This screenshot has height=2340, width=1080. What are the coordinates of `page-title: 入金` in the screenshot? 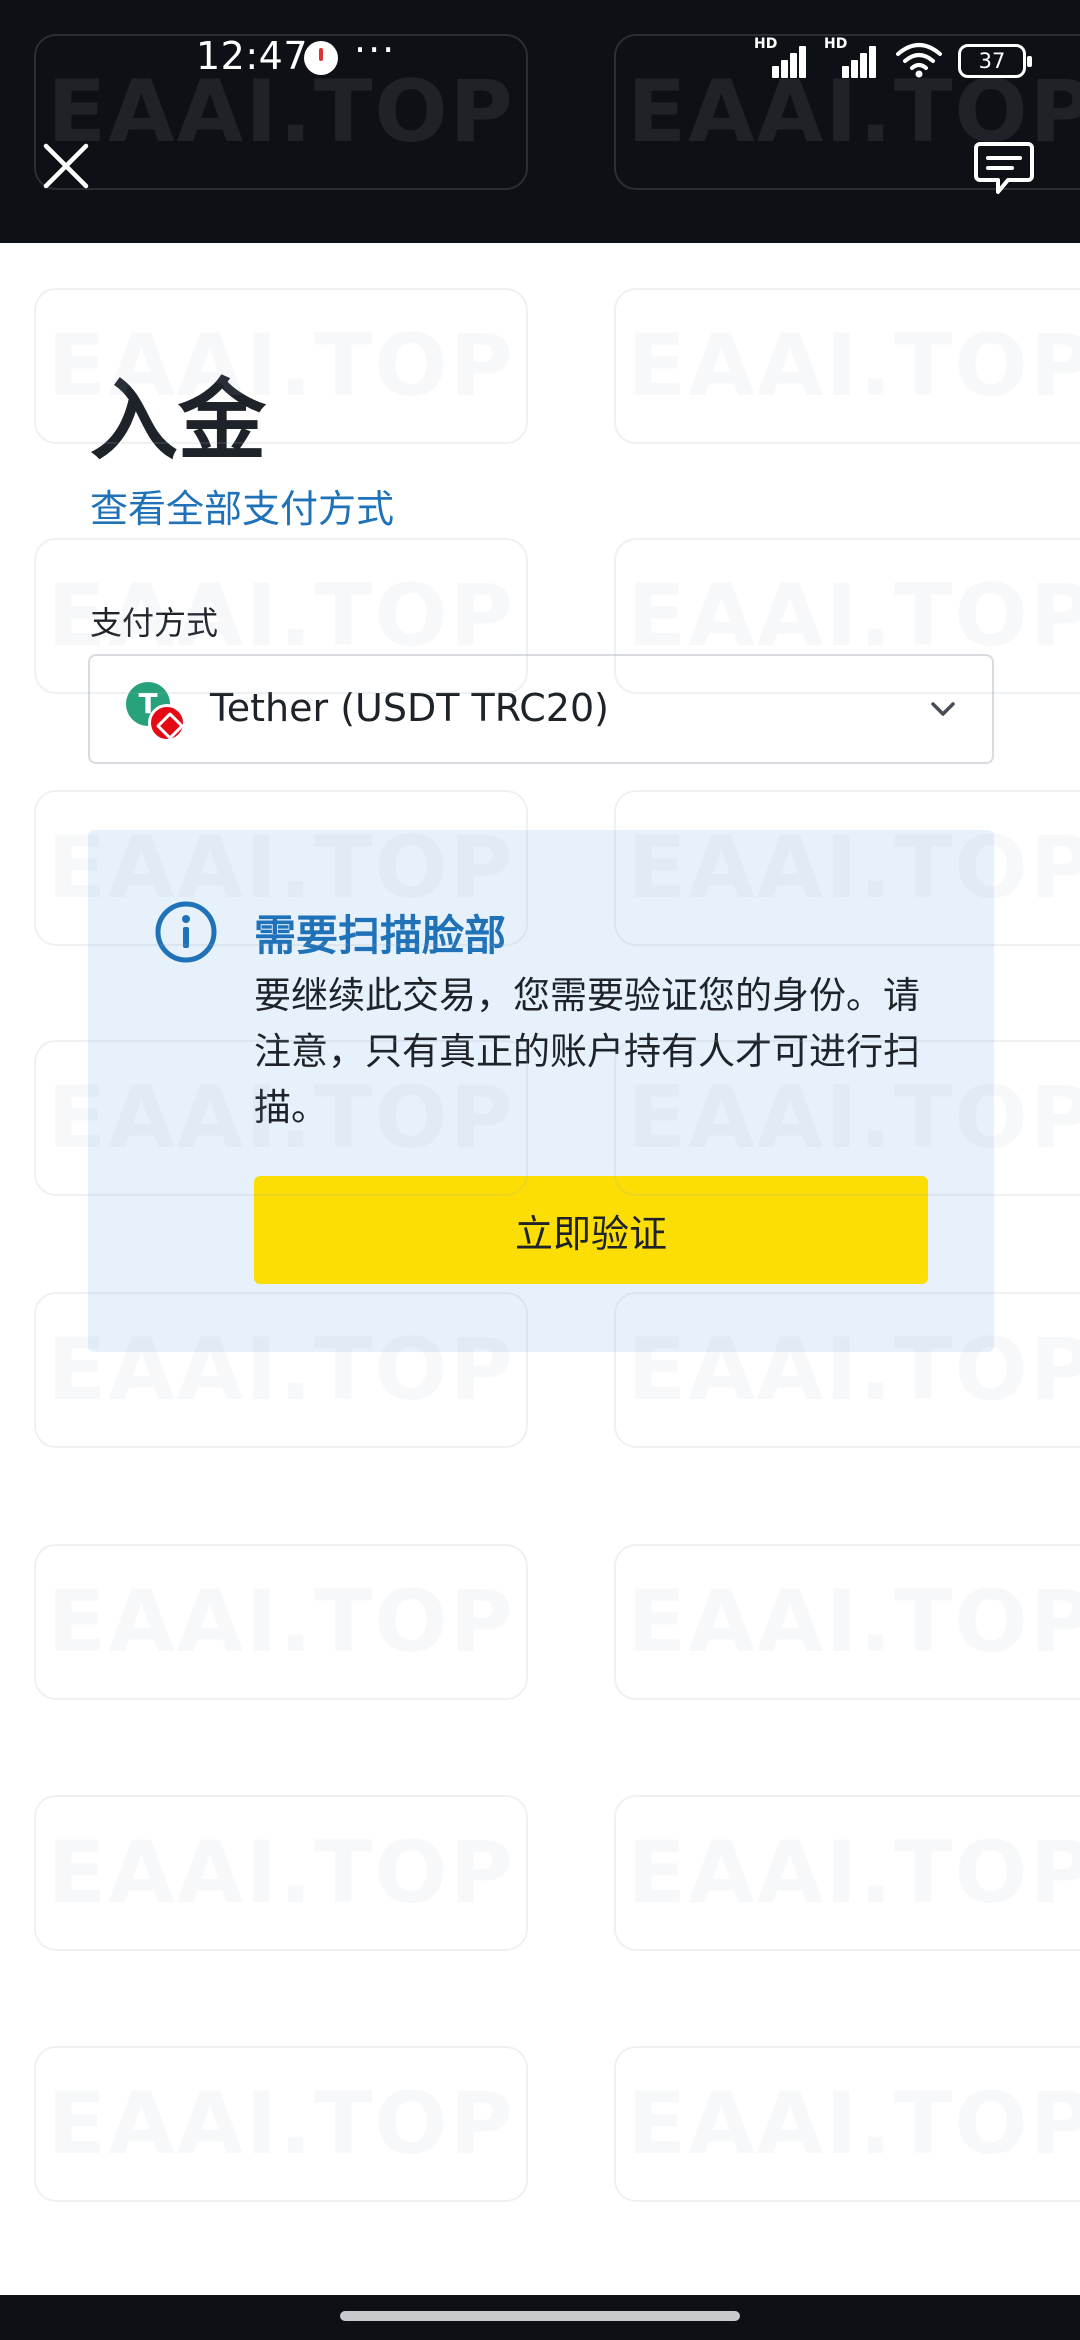 It's located at (178, 420).